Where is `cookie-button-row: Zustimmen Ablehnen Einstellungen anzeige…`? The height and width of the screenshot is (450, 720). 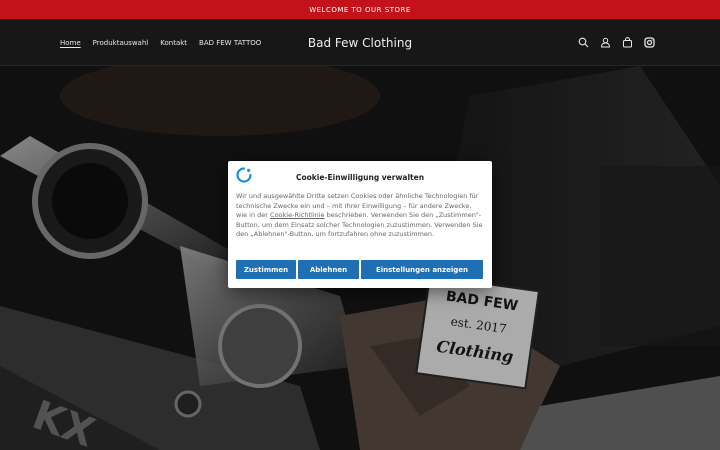
cookie-button-row: Zustimmen Ablehnen Einstellungen anzeige… is located at coordinates (360, 269).